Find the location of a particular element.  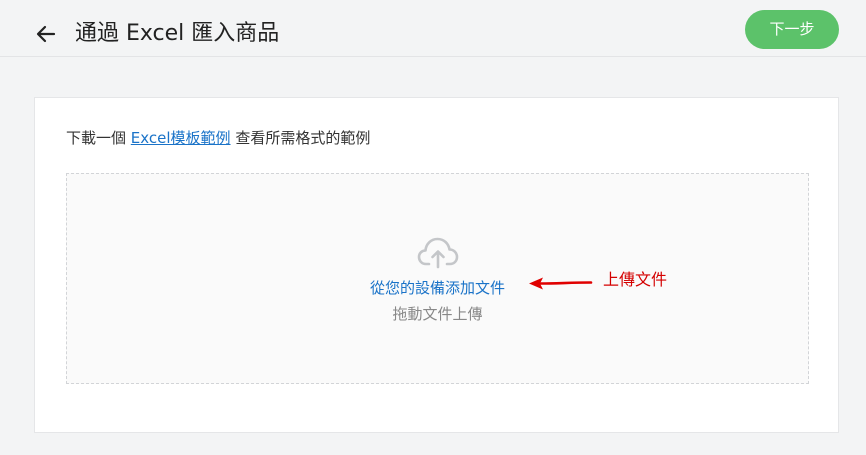

arrow-left-icon is located at coordinates (46, 34).